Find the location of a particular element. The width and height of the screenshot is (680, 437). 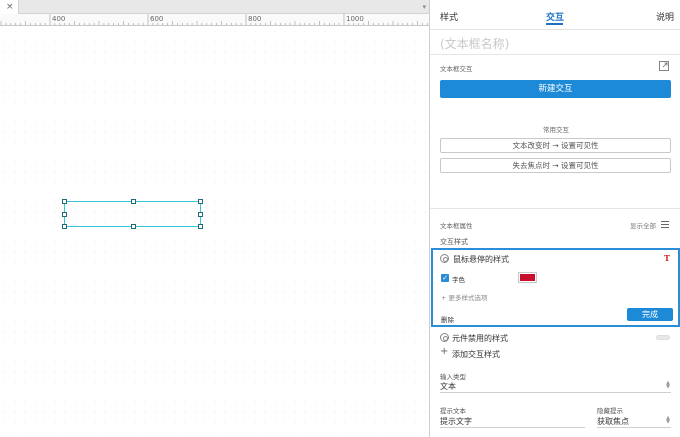

font-color-label: 字色 is located at coordinates (458, 280).